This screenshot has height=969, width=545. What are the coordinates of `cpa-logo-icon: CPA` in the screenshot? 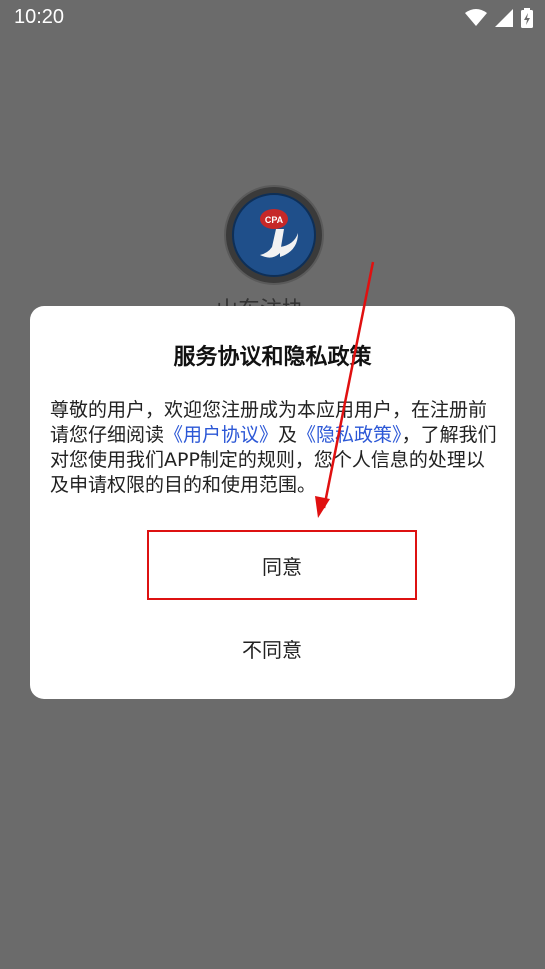 It's located at (274, 235).